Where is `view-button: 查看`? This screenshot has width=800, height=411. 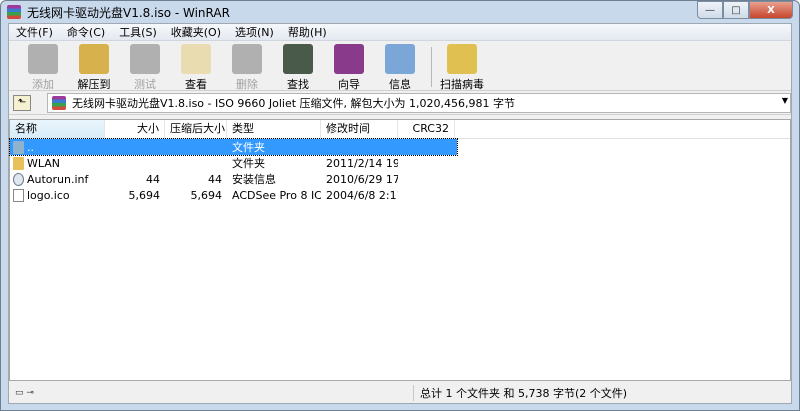
view-button: 查看 is located at coordinates (196, 68).